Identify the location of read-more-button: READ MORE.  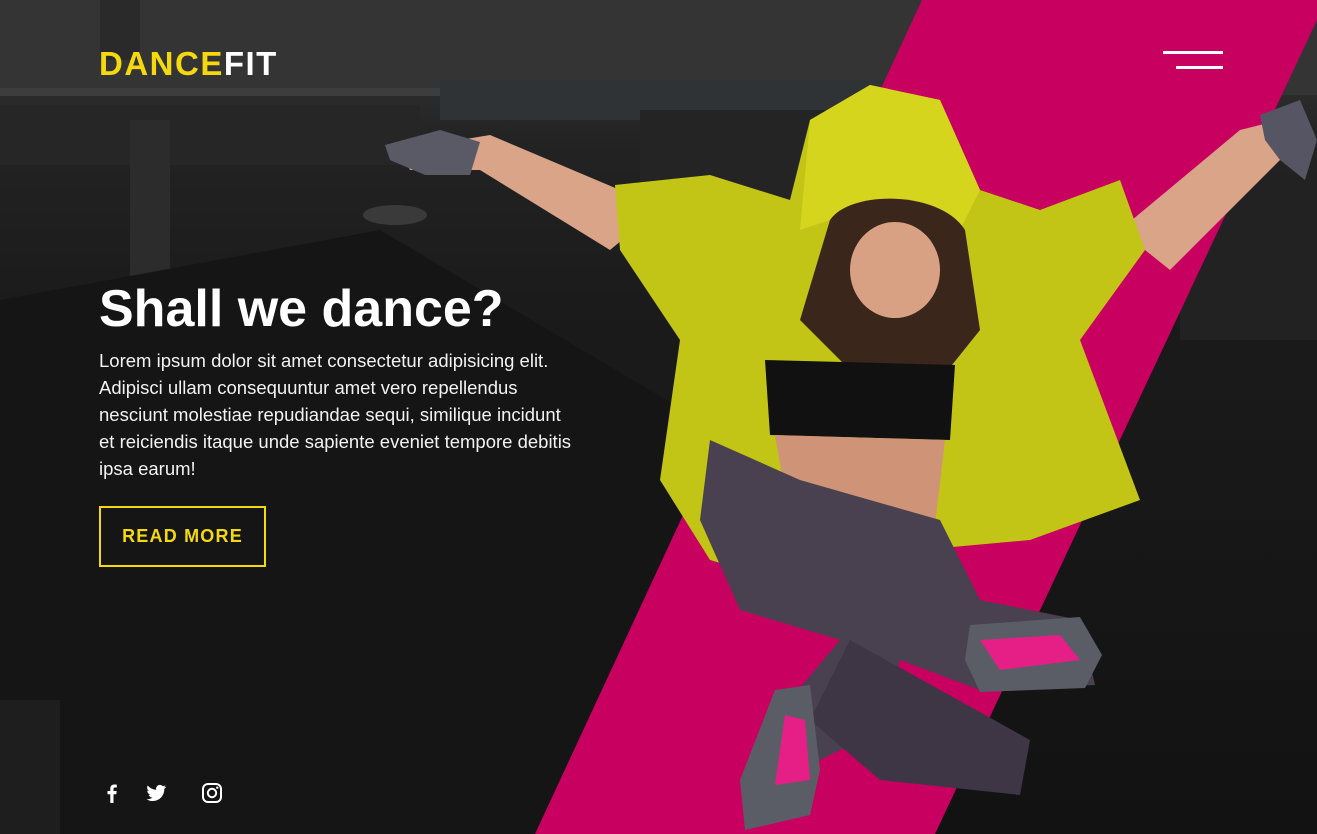
(182, 536).